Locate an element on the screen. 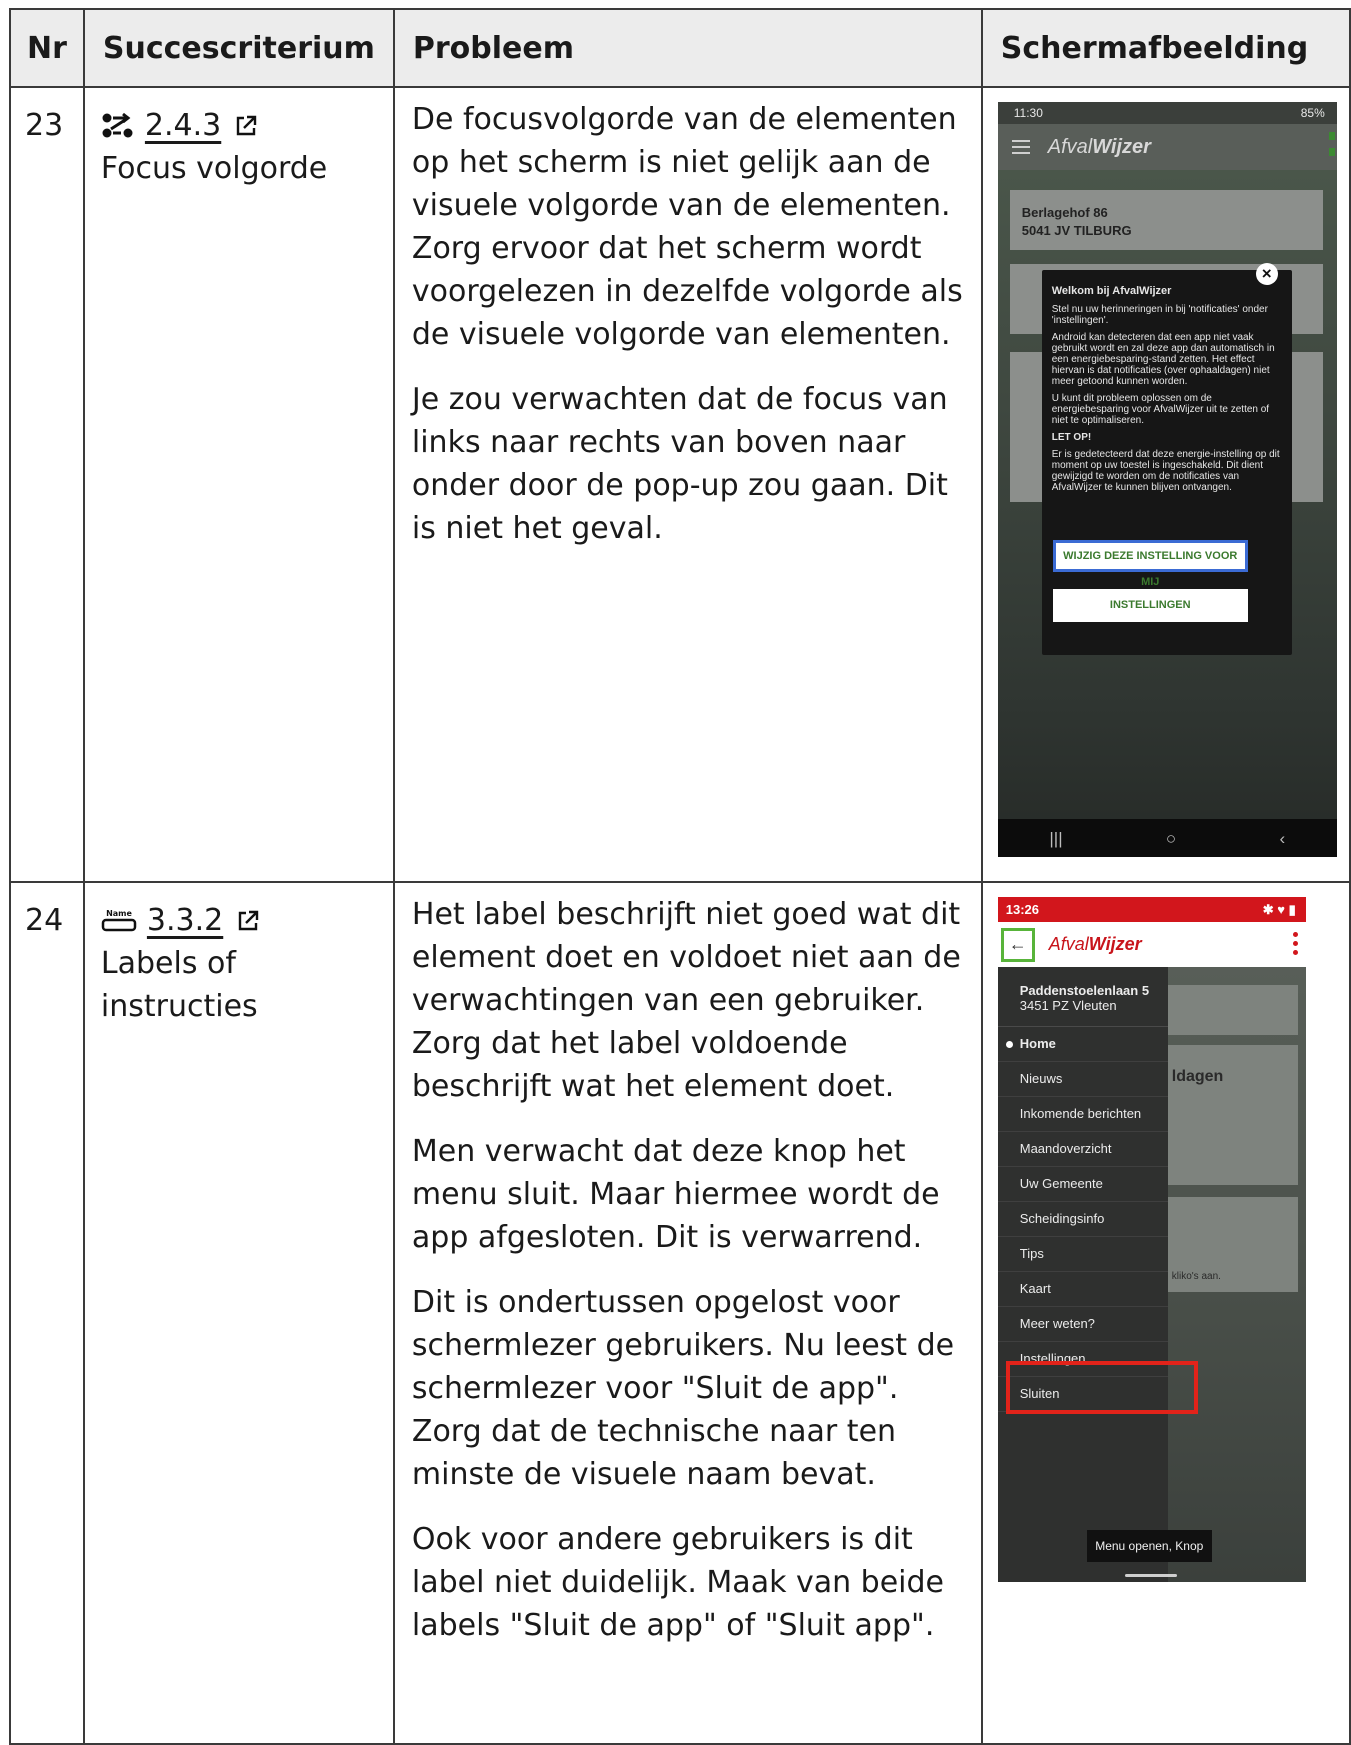 The image size is (1351, 1745). address-card: Berlagehof 86 5041 JV TILBURG is located at coordinates (1166, 220).